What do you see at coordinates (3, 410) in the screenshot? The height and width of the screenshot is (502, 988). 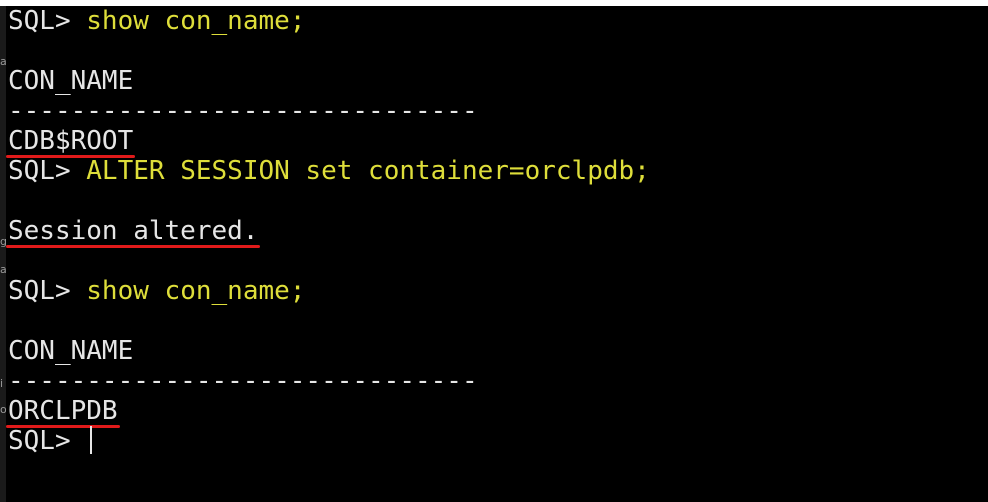 I see `gutter-fragment: o` at bounding box center [3, 410].